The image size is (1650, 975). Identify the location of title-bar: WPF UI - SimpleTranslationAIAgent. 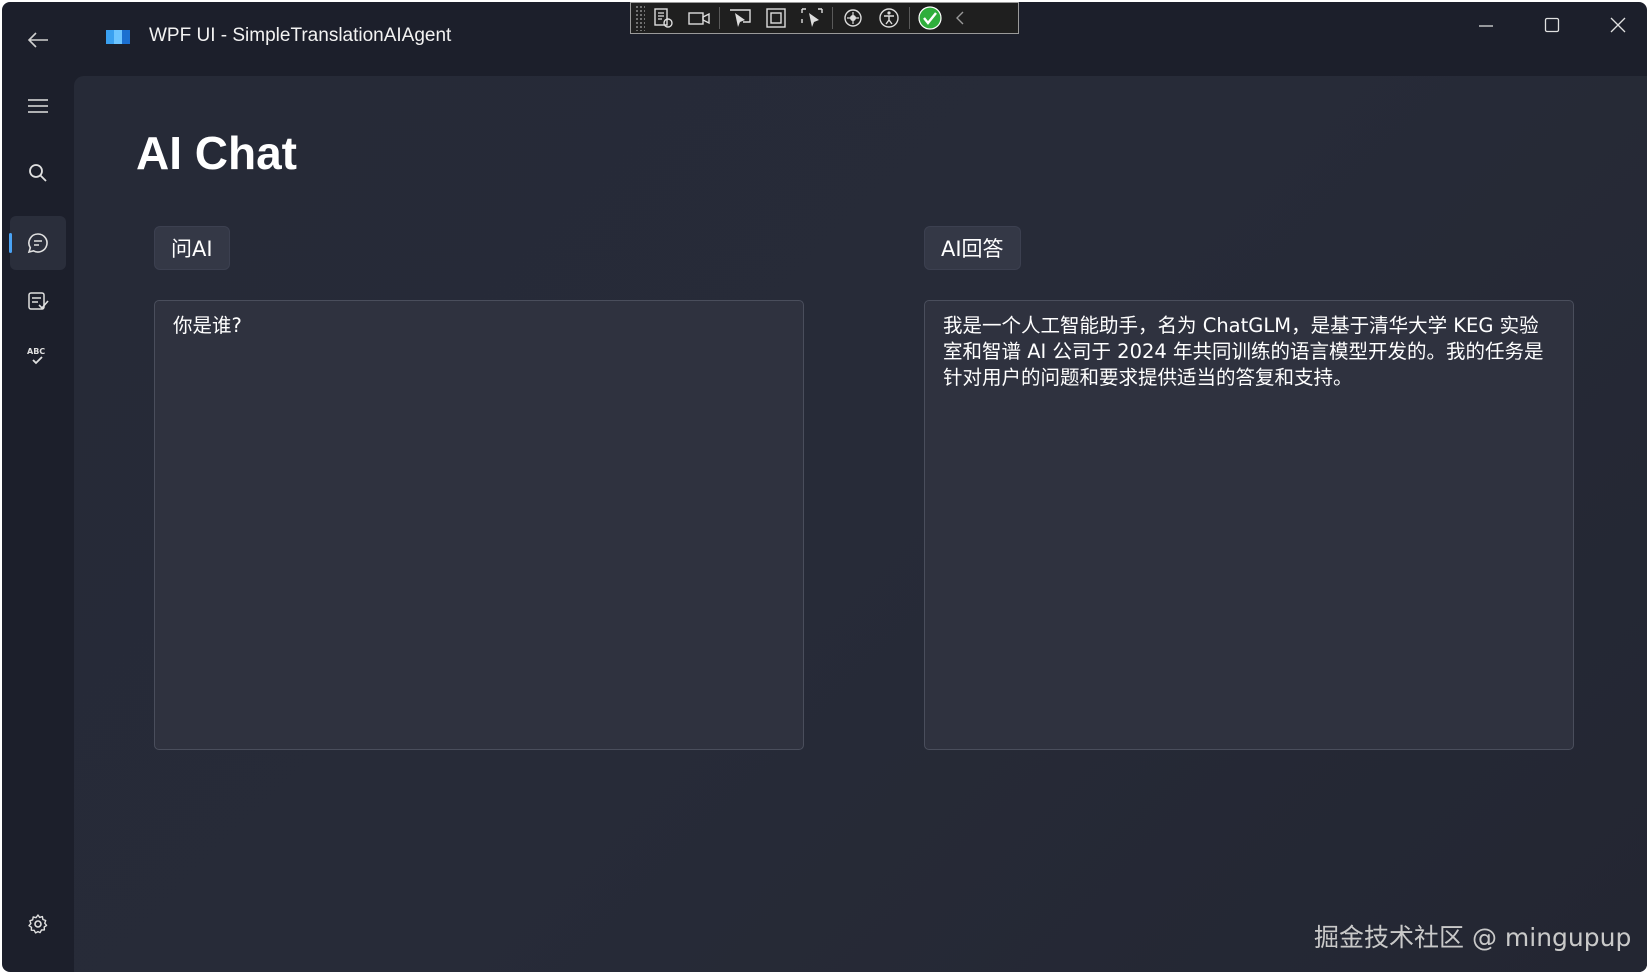
(824, 38).